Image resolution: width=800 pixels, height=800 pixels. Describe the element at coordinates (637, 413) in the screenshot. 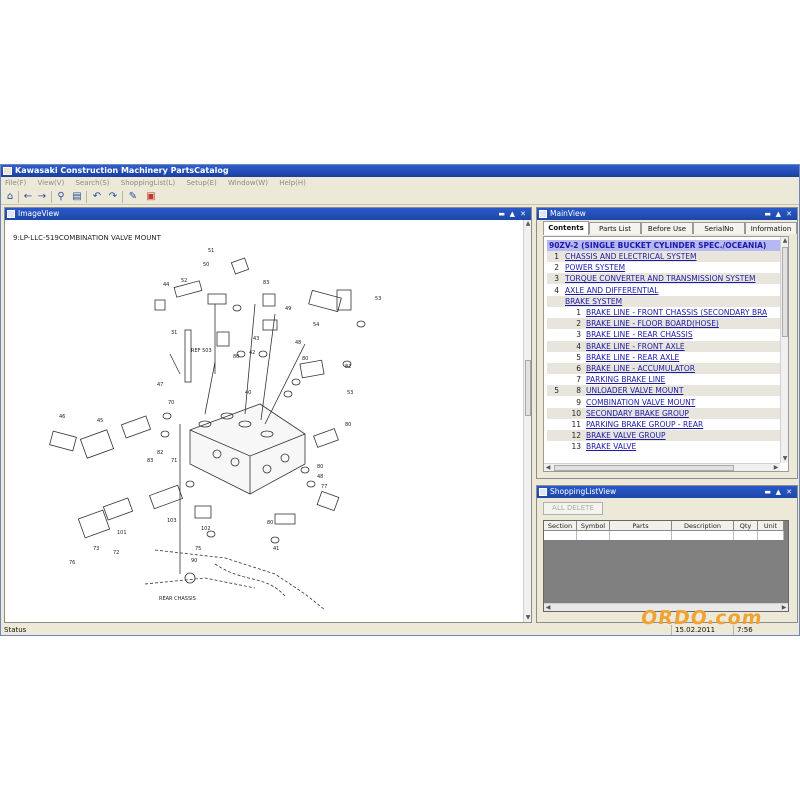

I see `contents-link: SECONDARY BRAKE GROUP` at that location.